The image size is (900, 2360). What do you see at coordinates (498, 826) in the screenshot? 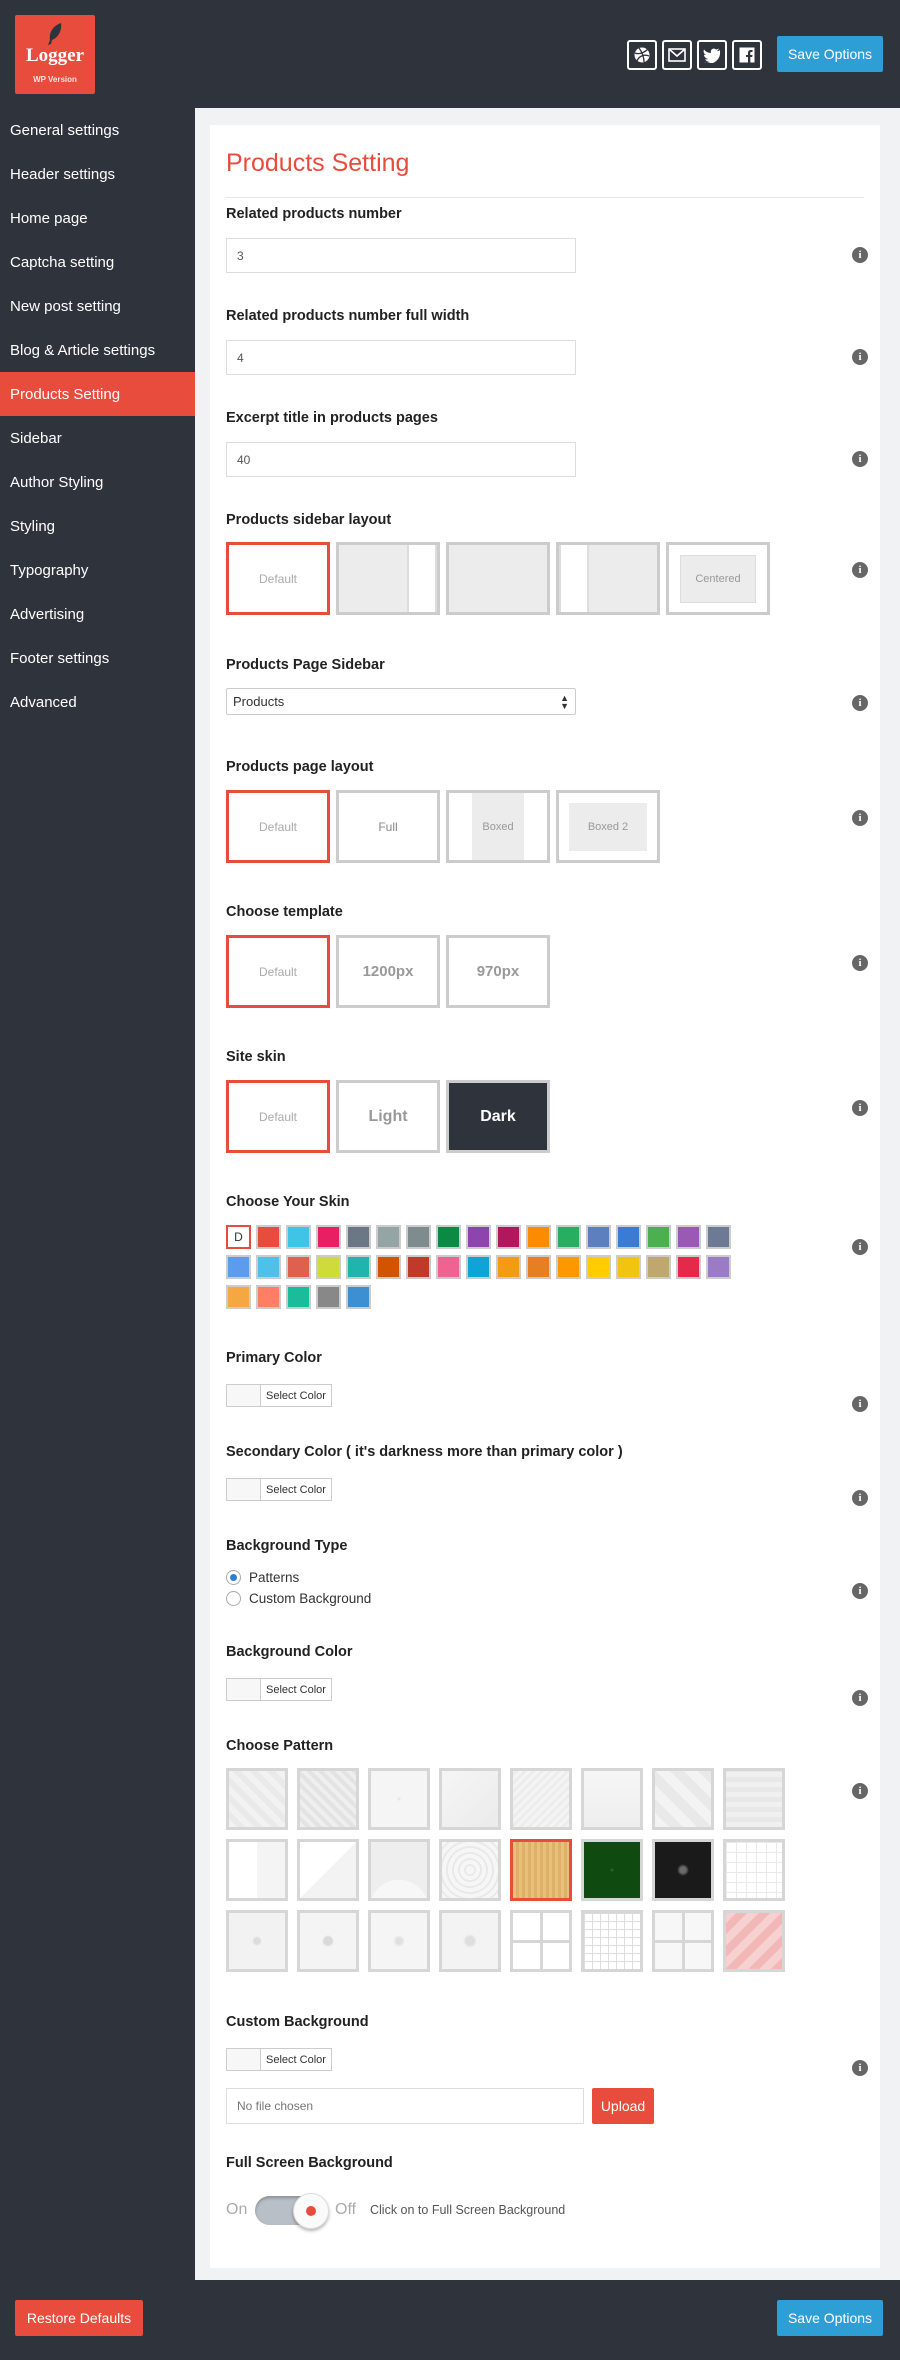
I see `page-layout-boxed: Boxed` at bounding box center [498, 826].